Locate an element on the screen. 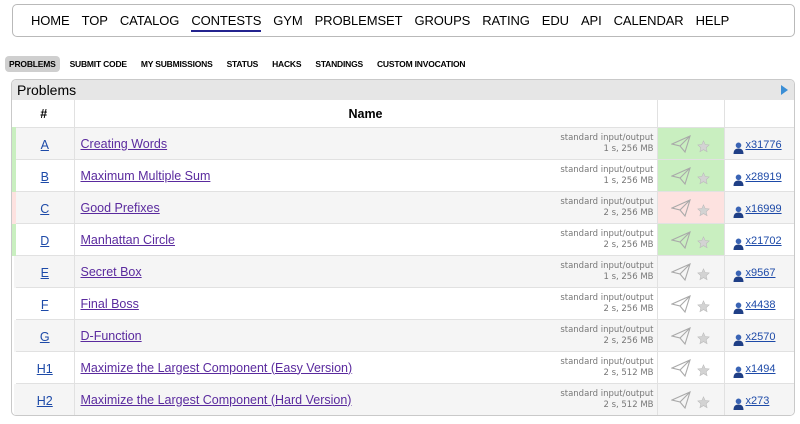 The width and height of the screenshot is (800, 424). solved-count-link: x28919 is located at coordinates (764, 177).